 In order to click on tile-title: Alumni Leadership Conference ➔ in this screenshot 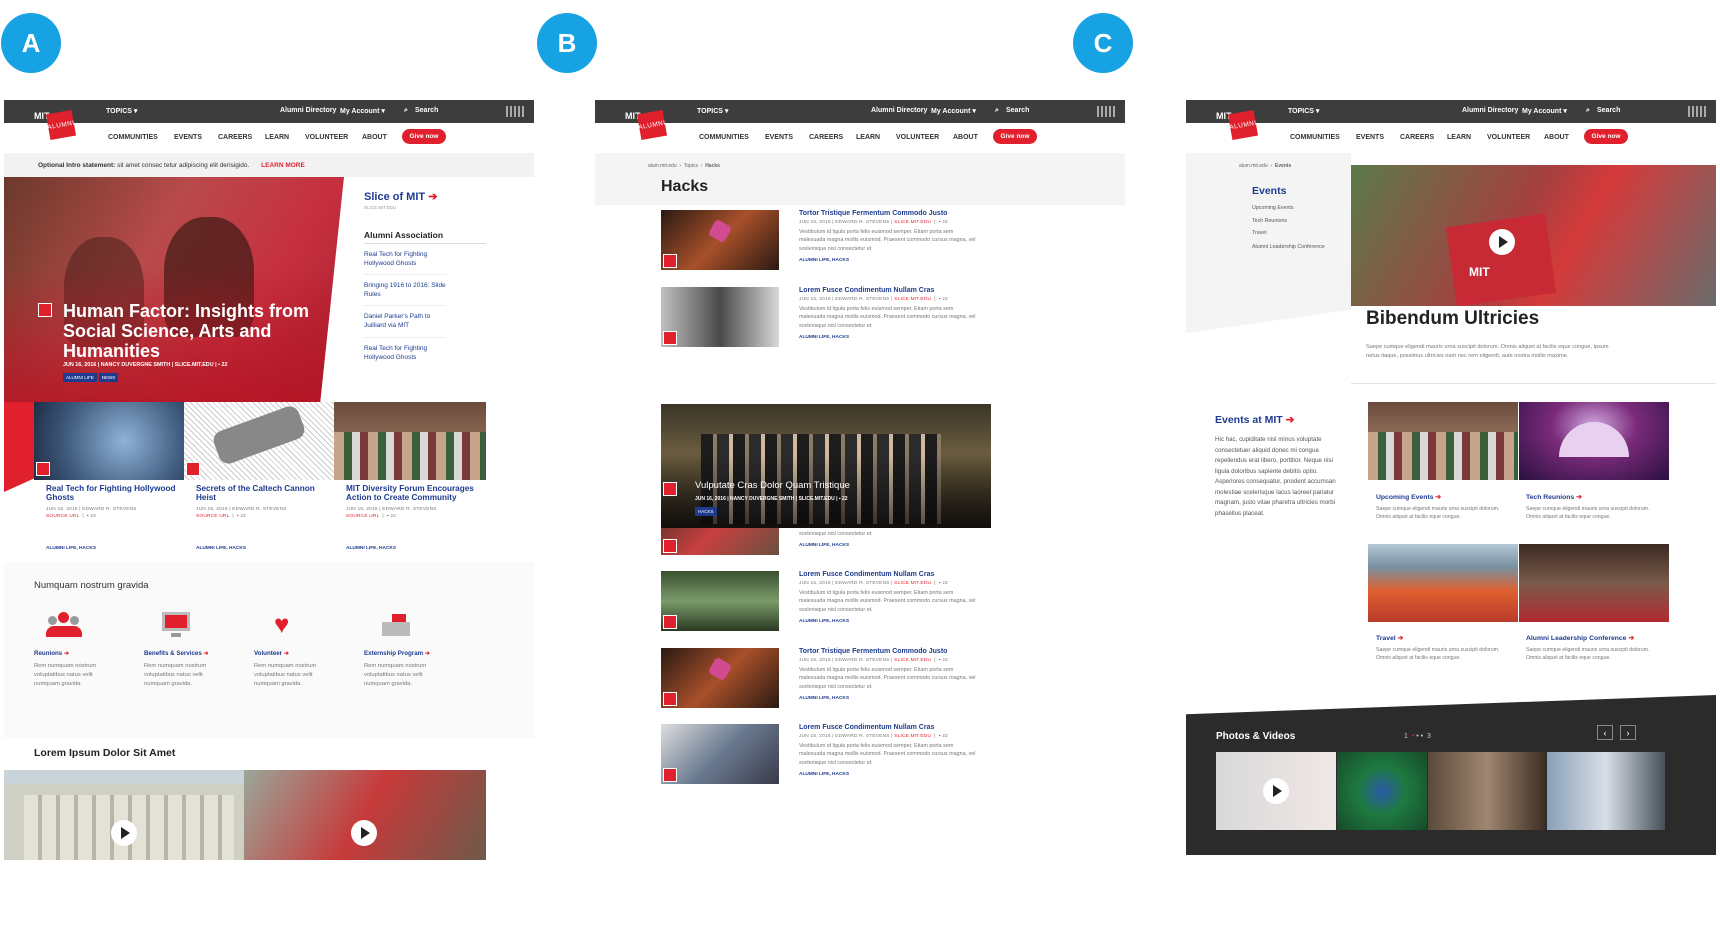, I will do `click(1594, 638)`.